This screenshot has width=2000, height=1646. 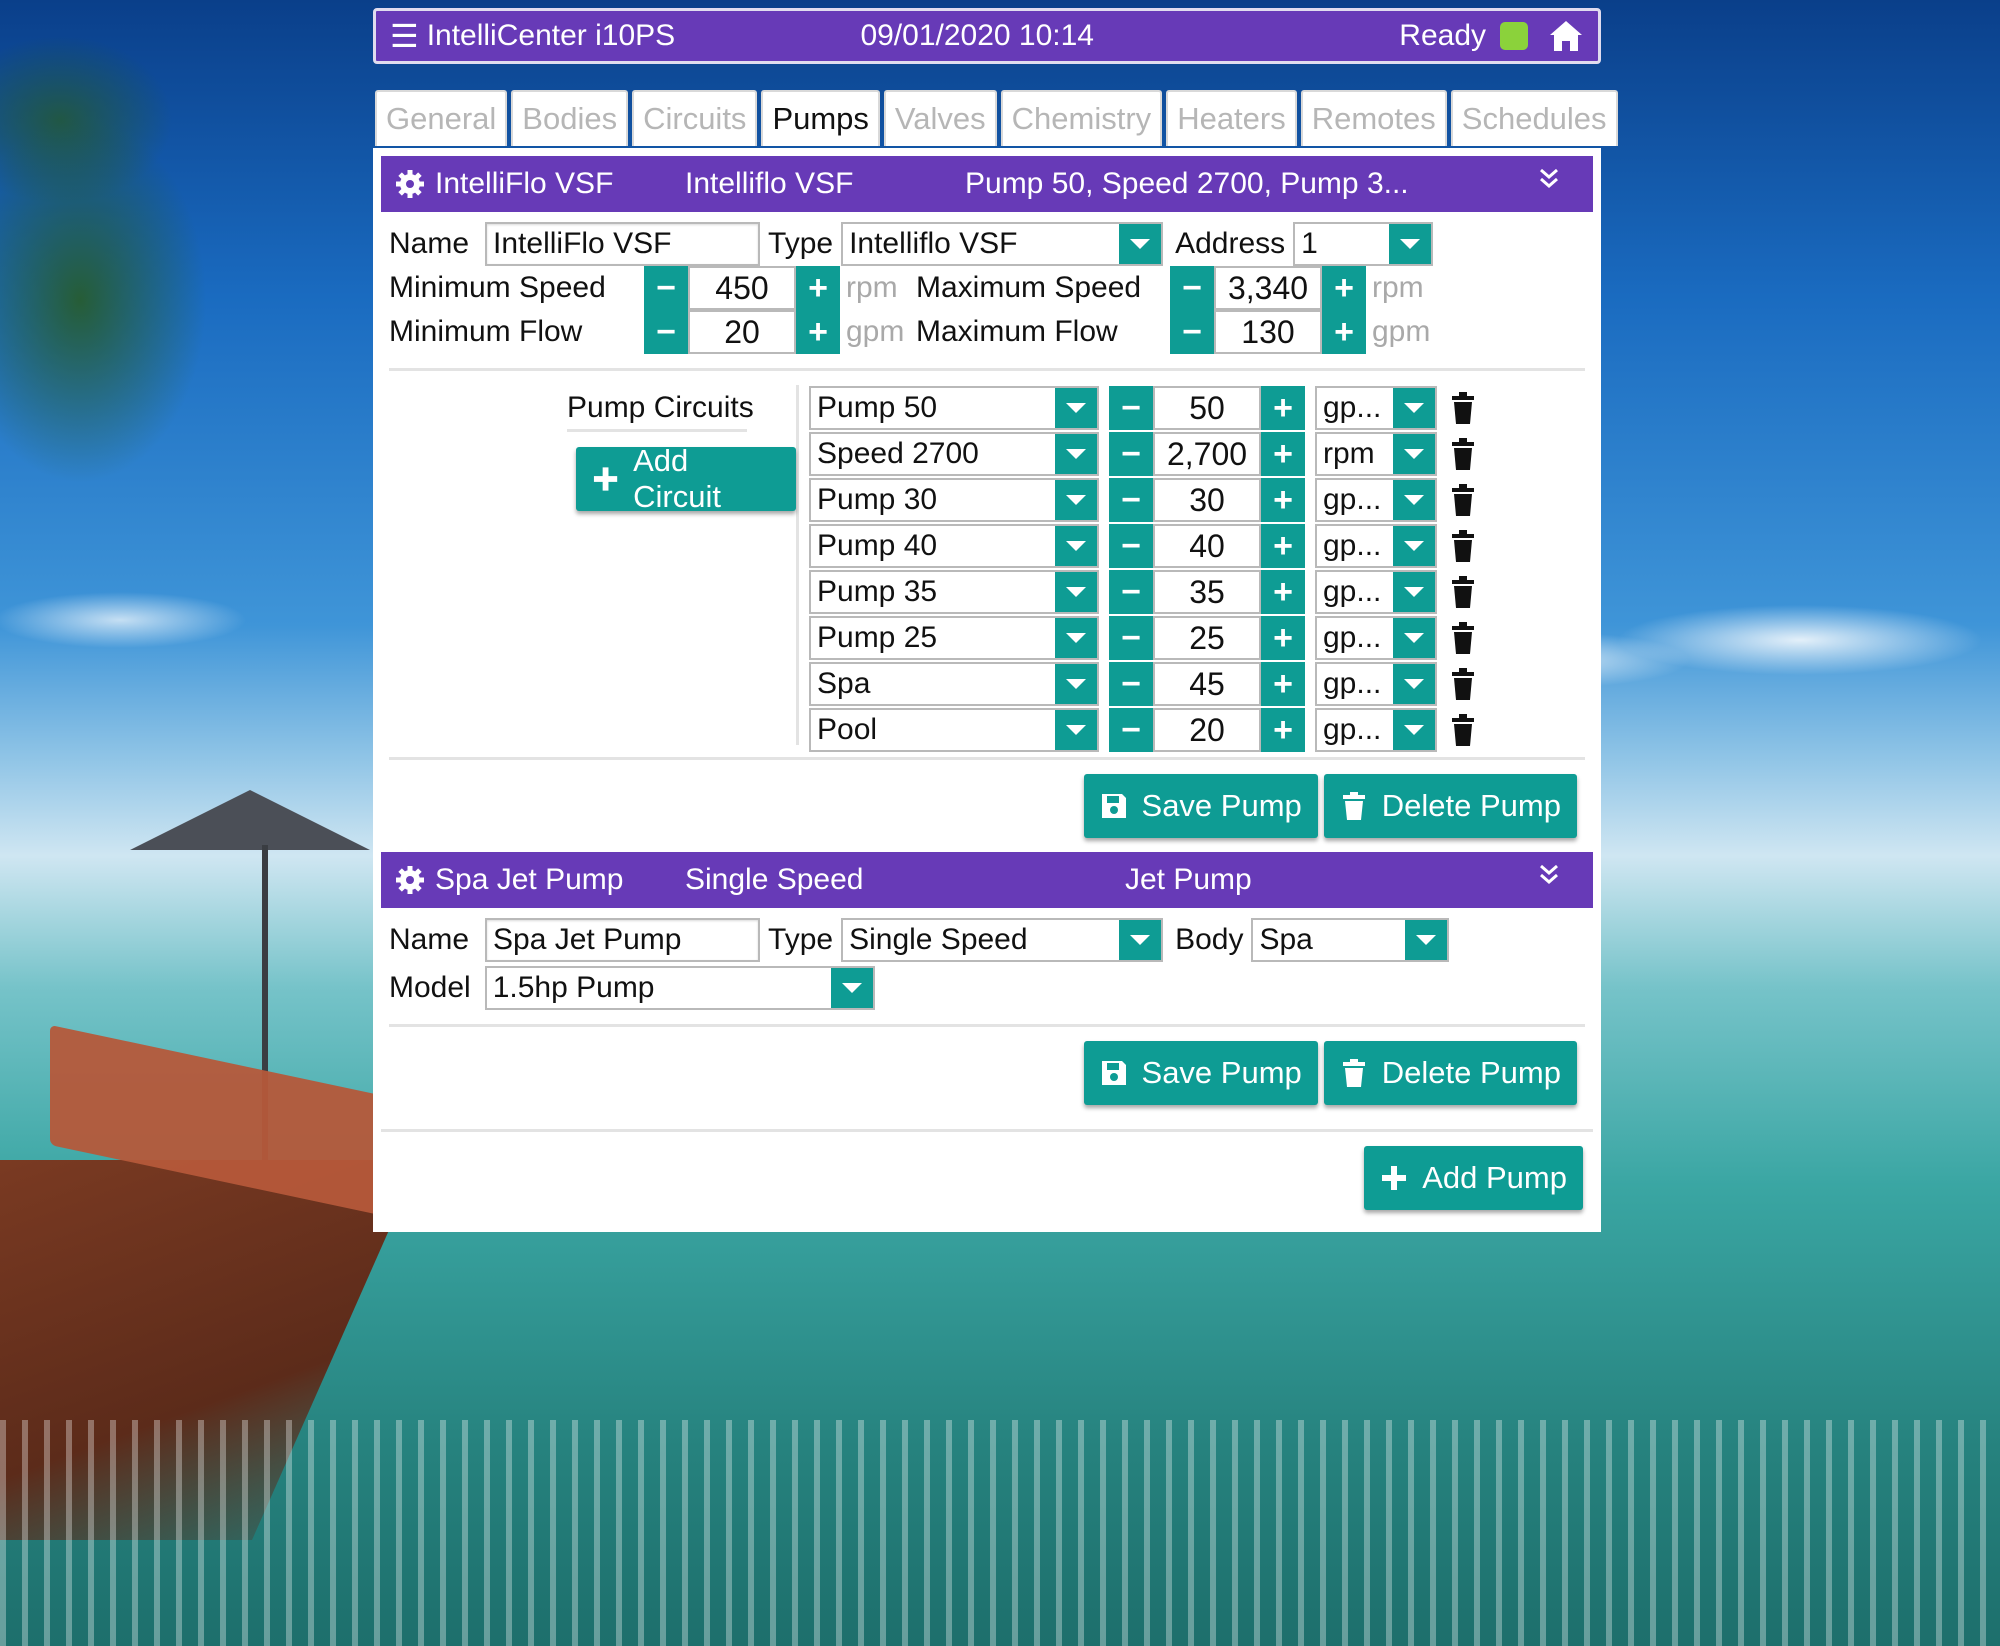 I want to click on pump-type-select: Intelliflo VSF, so click(x=1002, y=244).